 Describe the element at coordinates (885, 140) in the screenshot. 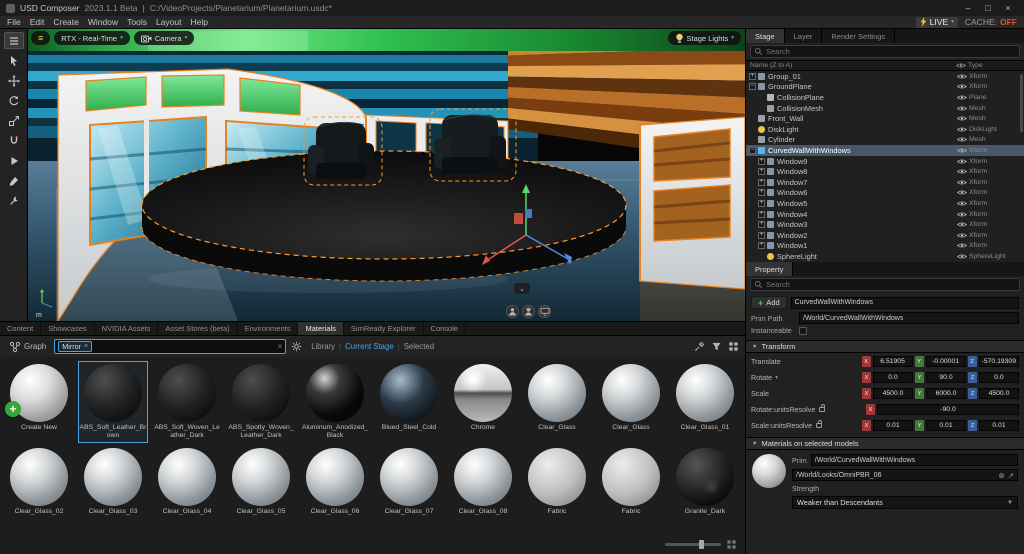

I see `tree-row-cylinder: Cylinder Mesh` at that location.